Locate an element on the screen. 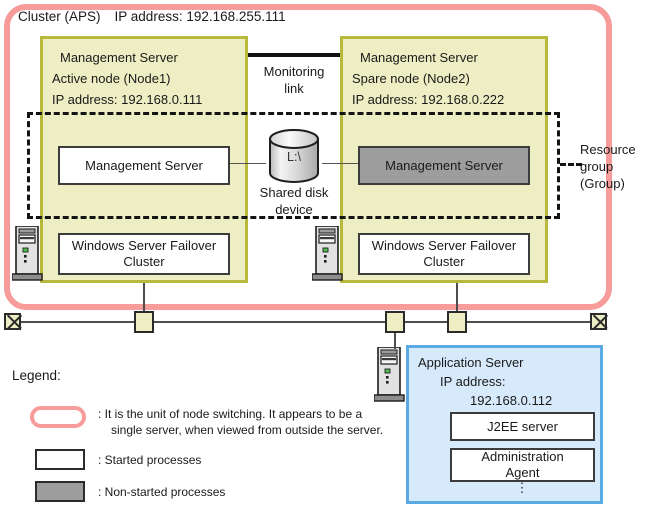 This screenshot has width=647, height=511. legend-text-nonstarted: : Non-started processes is located at coordinates (162, 492).